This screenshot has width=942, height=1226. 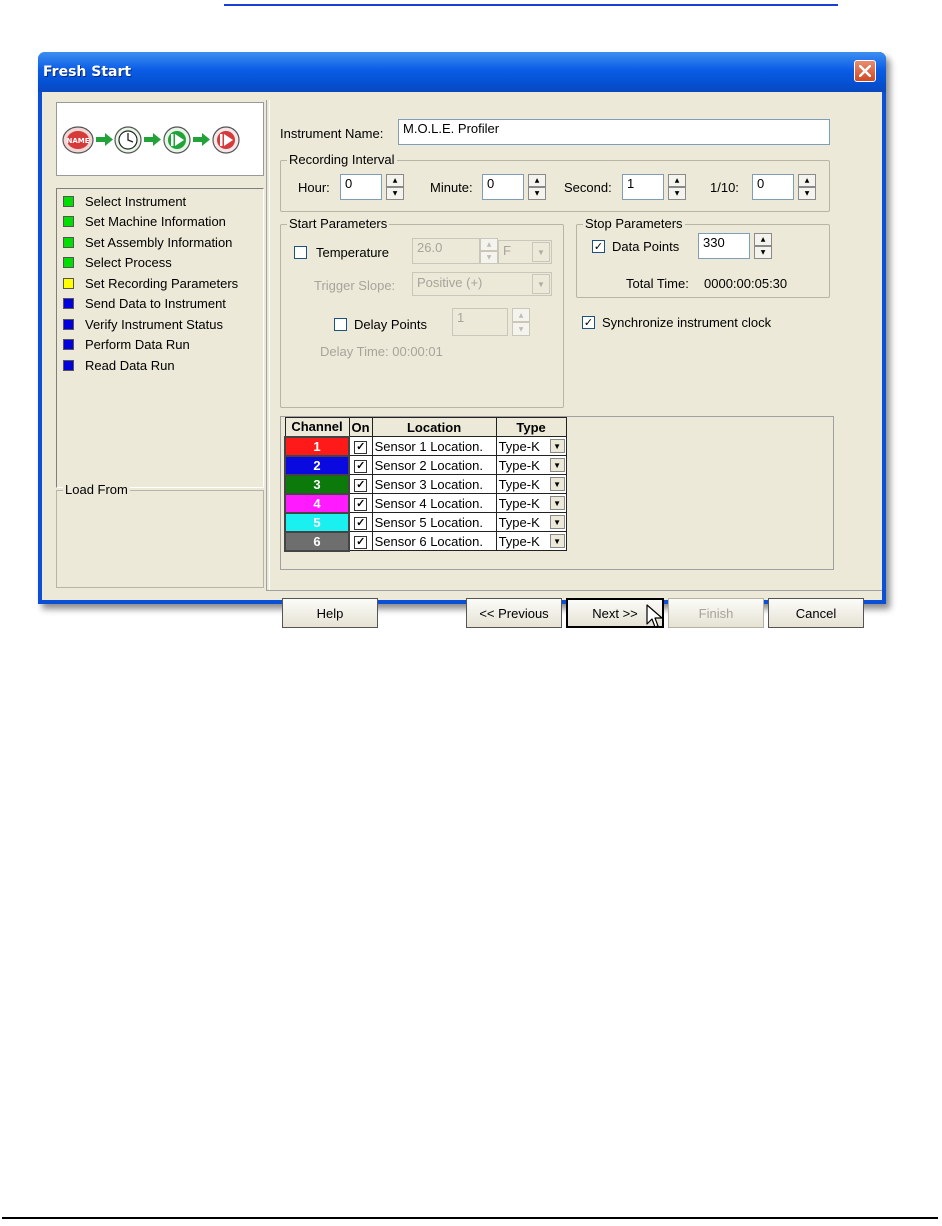 I want to click on channel-number: 3, so click(x=317, y=484).